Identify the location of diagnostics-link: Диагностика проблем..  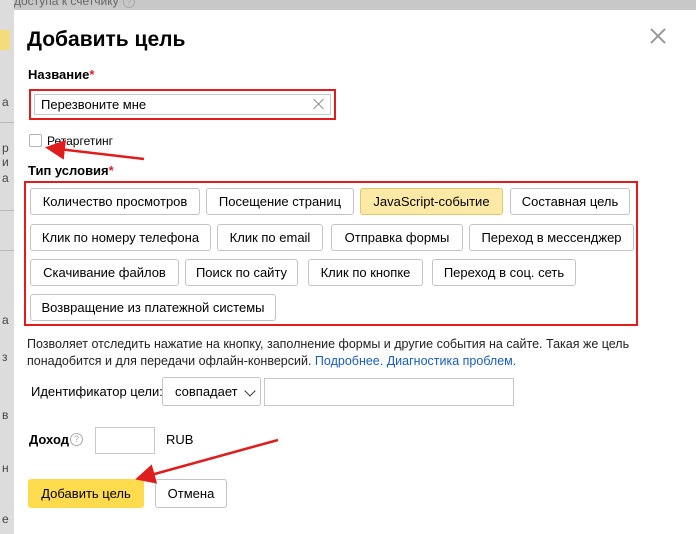
(452, 361).